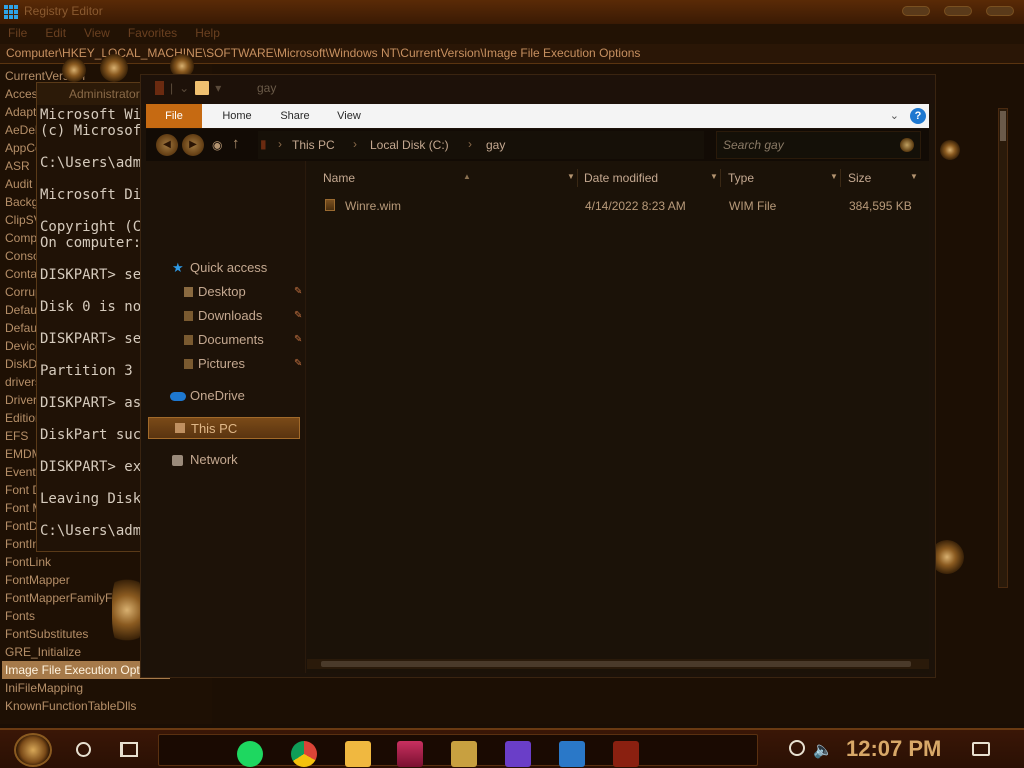 The height and width of the screenshot is (768, 1024). What do you see at coordinates (17, 166) in the screenshot?
I see `tree-item: ASR` at bounding box center [17, 166].